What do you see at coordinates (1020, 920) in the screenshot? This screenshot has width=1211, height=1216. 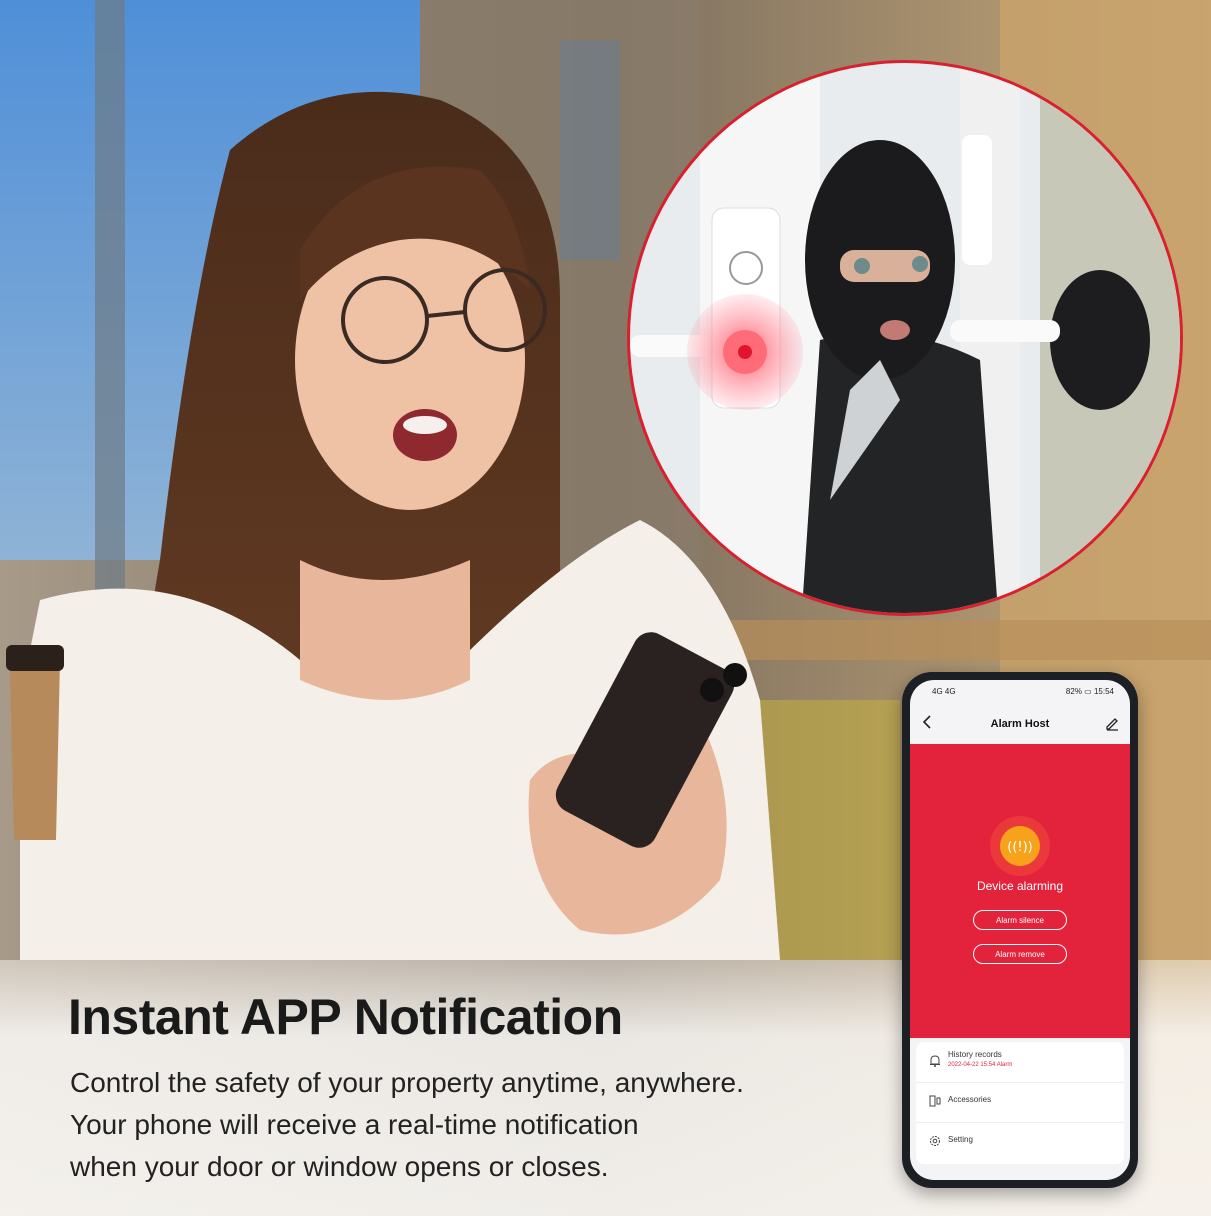 I see `alarm-silence-button: Alarm silence` at bounding box center [1020, 920].